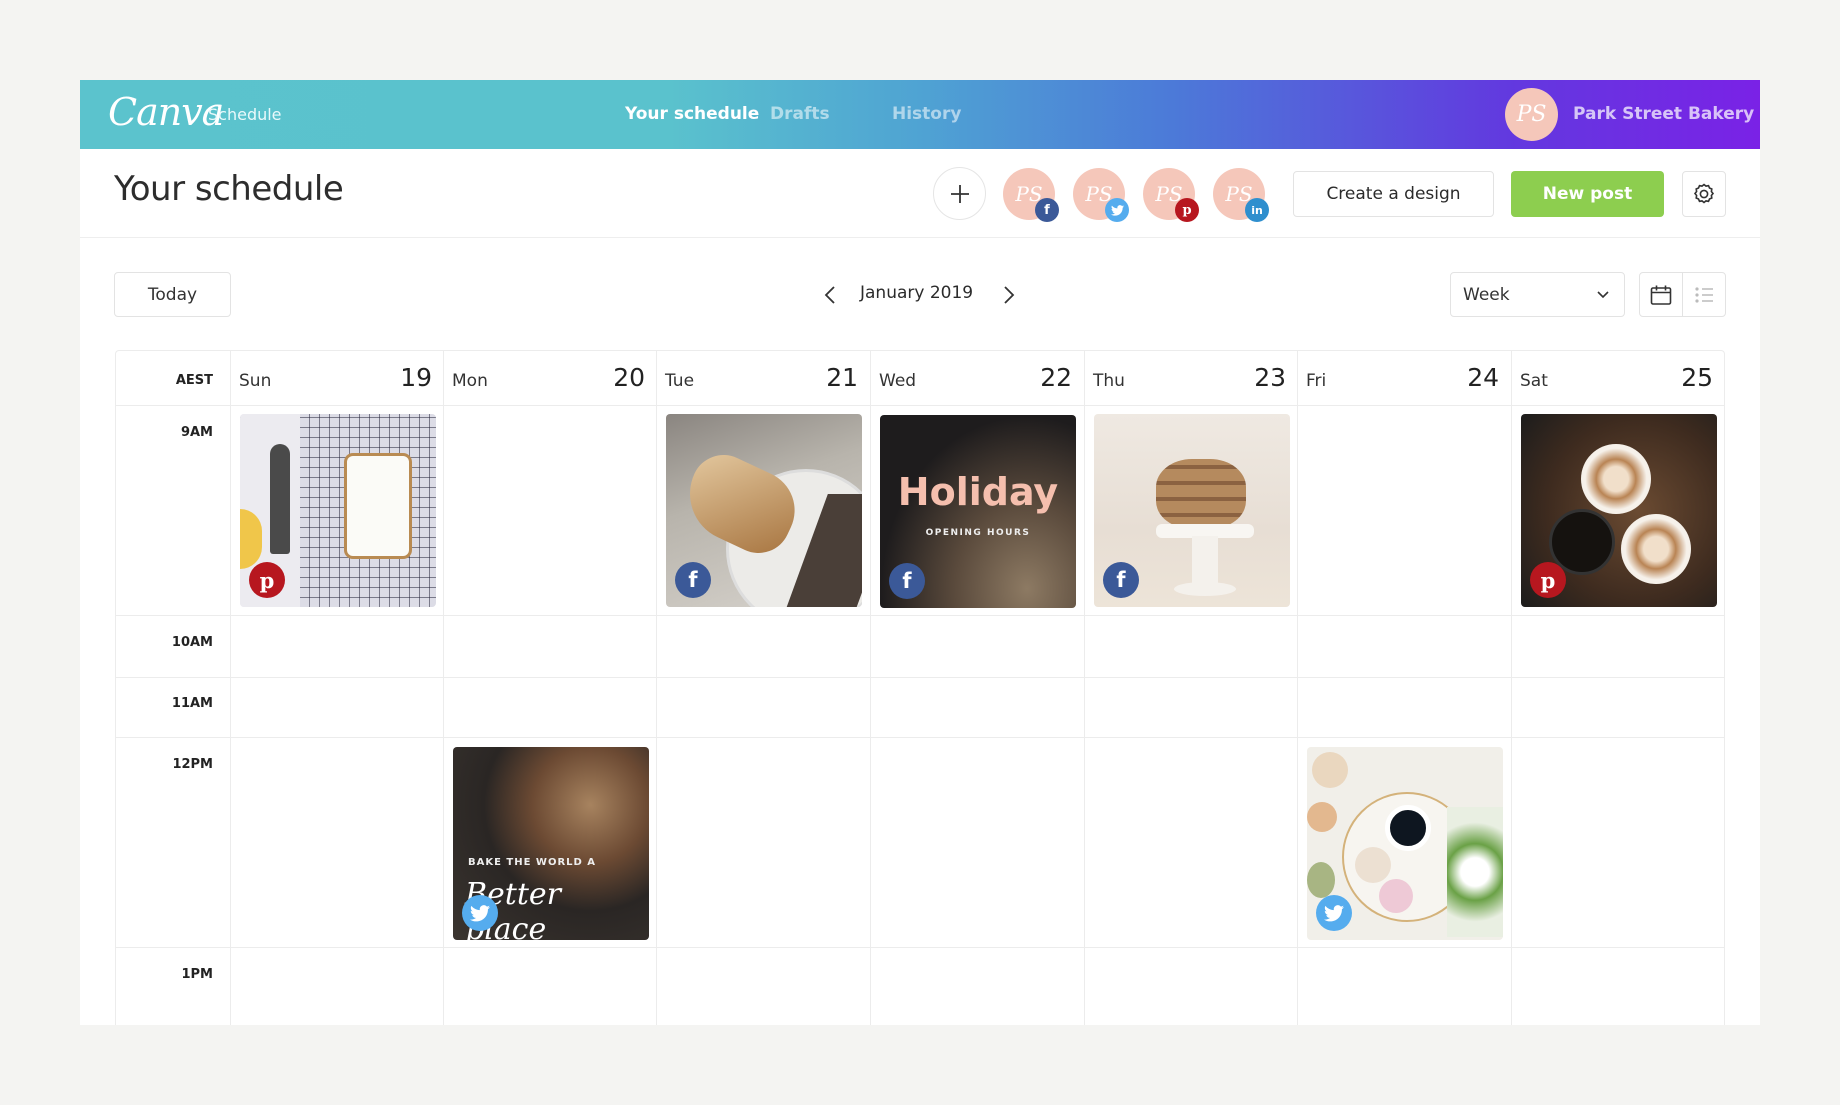  I want to click on previous-month-button, so click(830, 295).